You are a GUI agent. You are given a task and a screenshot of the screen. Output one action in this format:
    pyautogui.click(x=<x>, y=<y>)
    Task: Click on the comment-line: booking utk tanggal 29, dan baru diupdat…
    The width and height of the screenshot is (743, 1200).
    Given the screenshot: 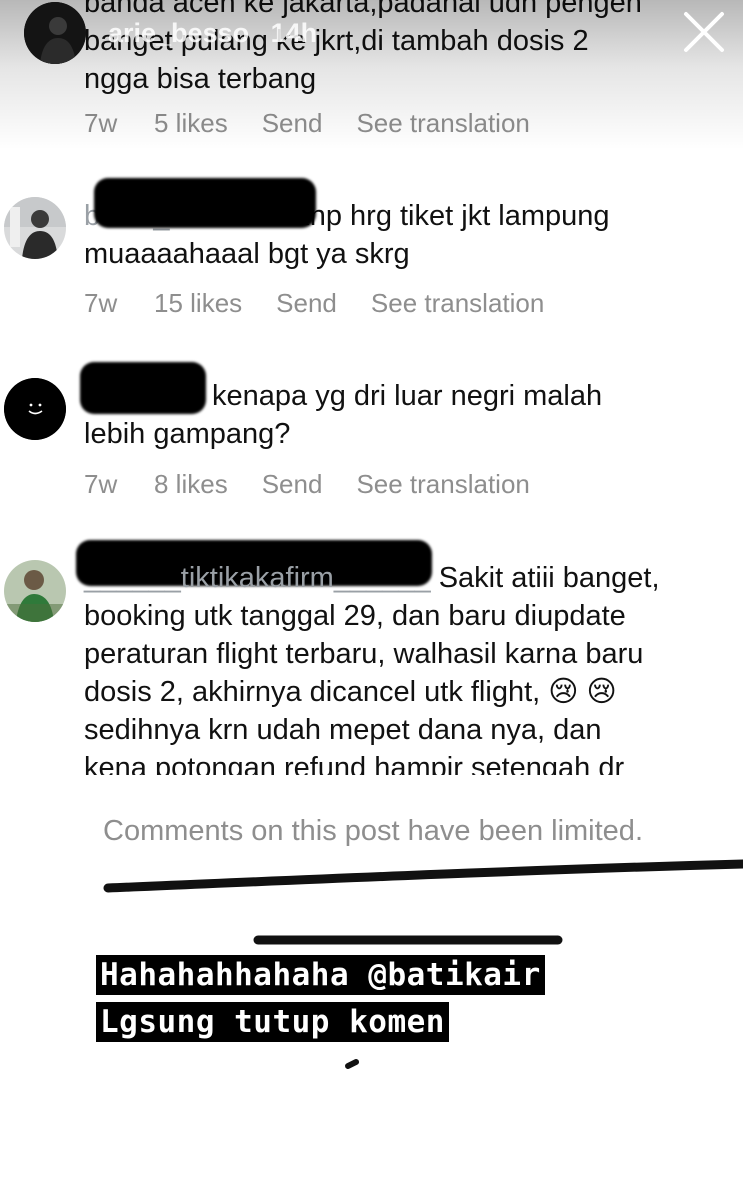 What is the action you would take?
    pyautogui.click(x=355, y=616)
    